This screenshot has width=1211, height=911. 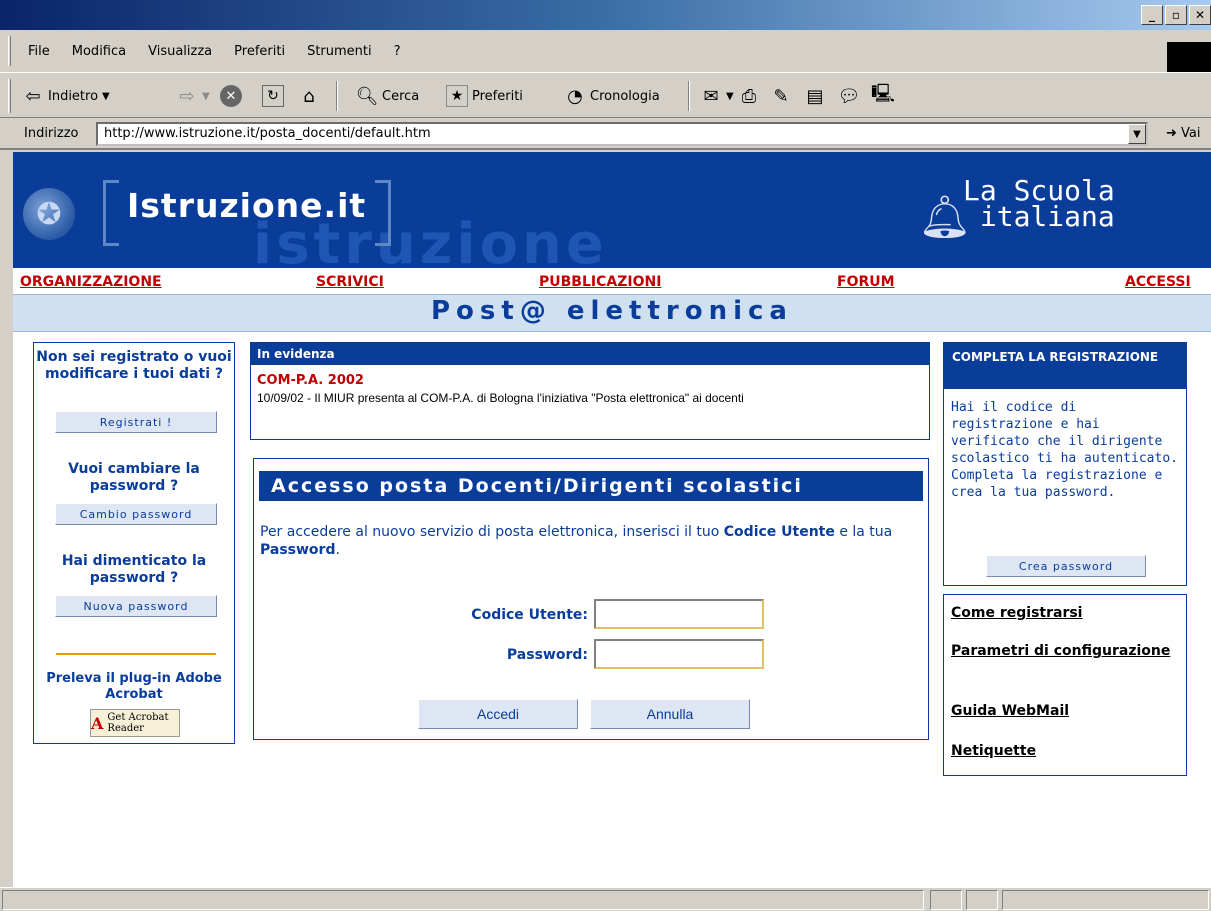 What do you see at coordinates (1066, 566) in the screenshot?
I see `create-password-button: Crea password` at bounding box center [1066, 566].